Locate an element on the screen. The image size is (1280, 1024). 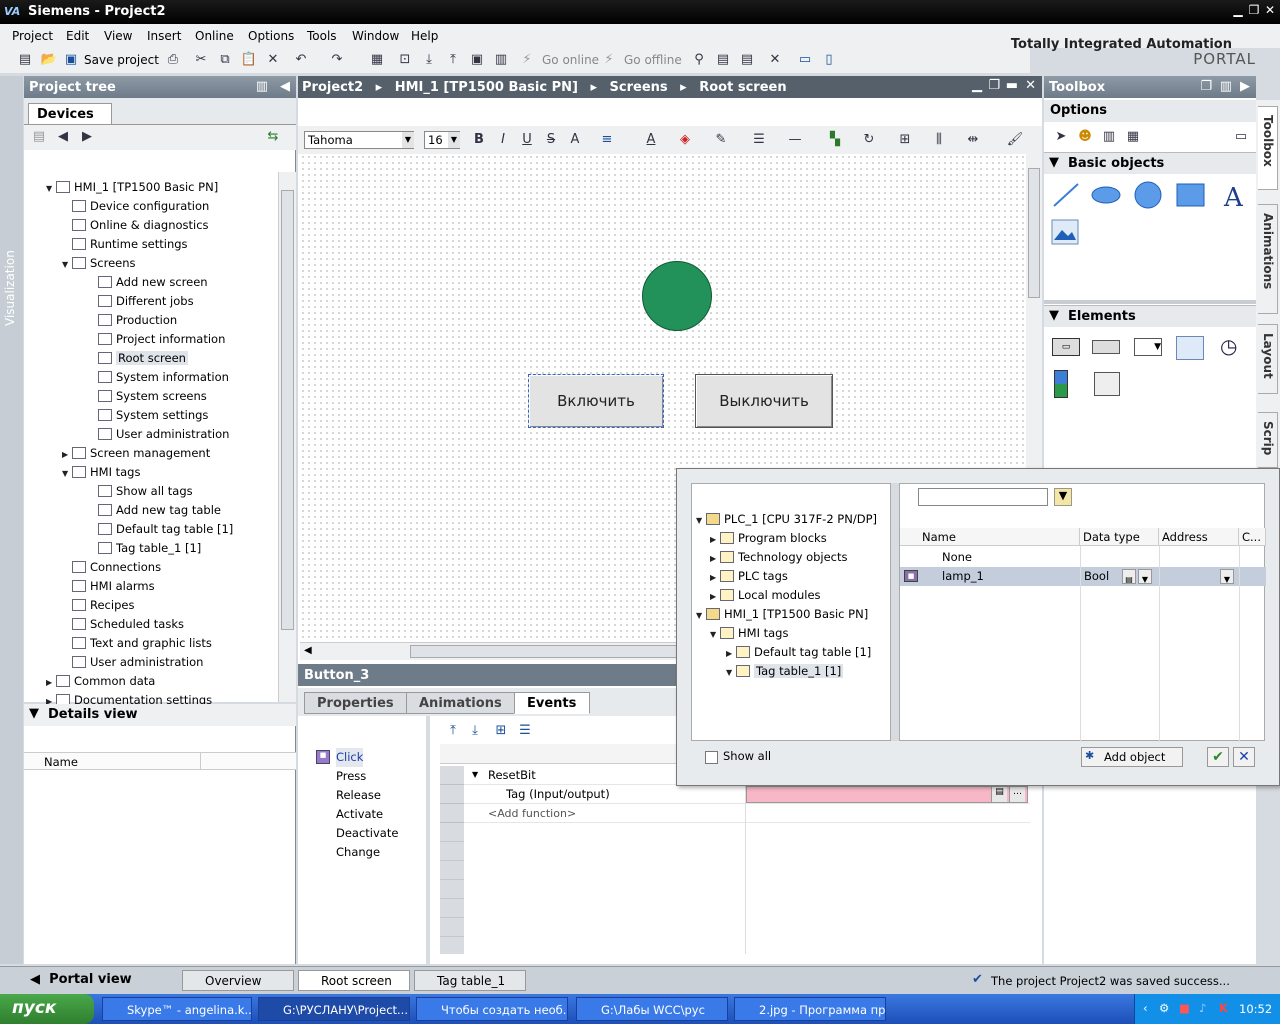
text-tool-icon: A is located at coordinates (1233, 198).